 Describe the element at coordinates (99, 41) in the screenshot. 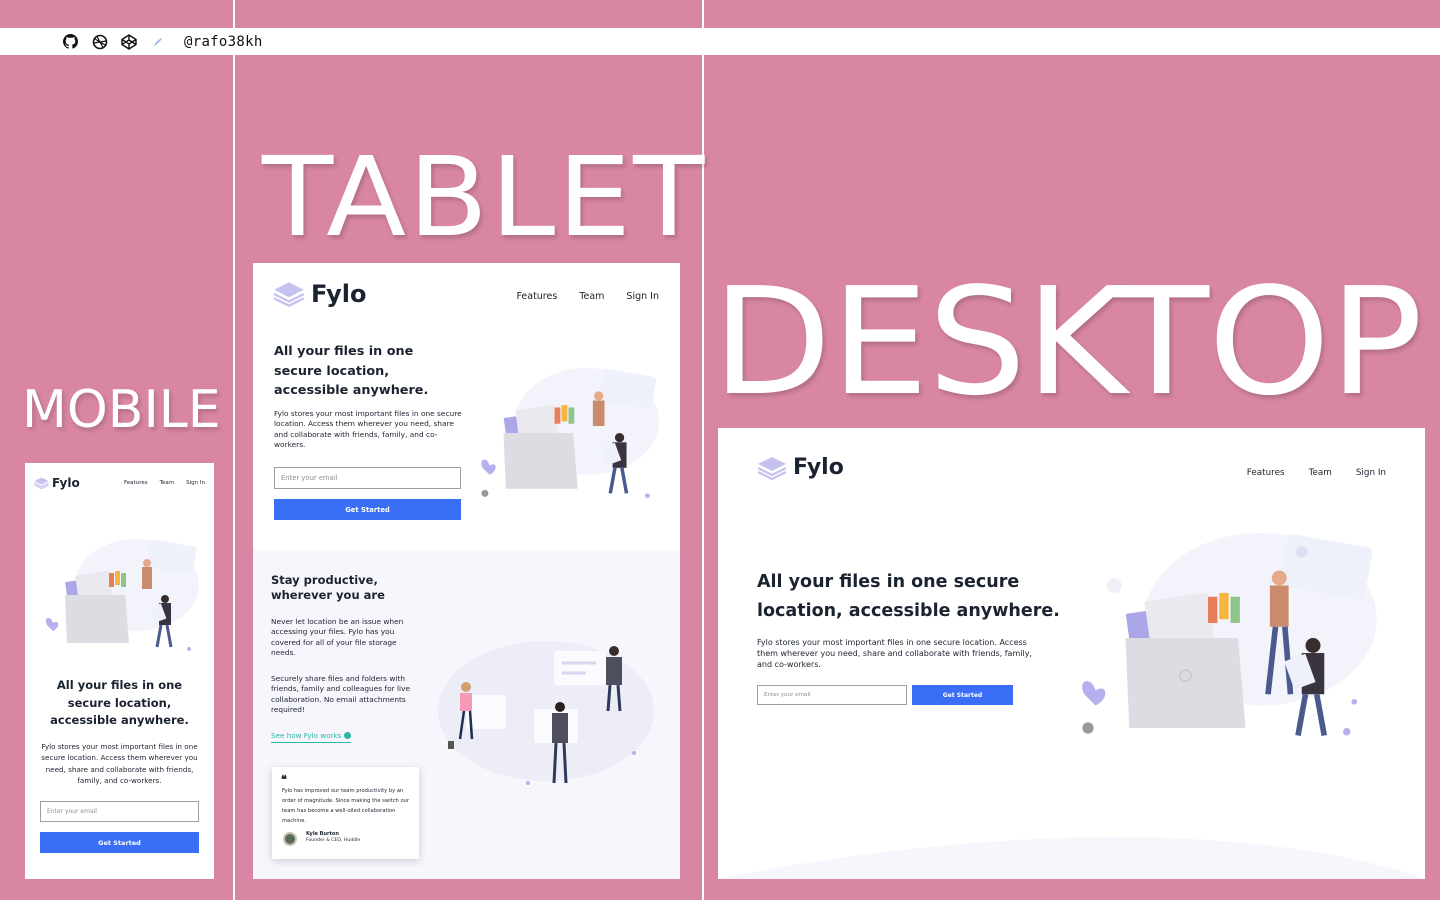

I see `frontend-mentor-icon` at that location.